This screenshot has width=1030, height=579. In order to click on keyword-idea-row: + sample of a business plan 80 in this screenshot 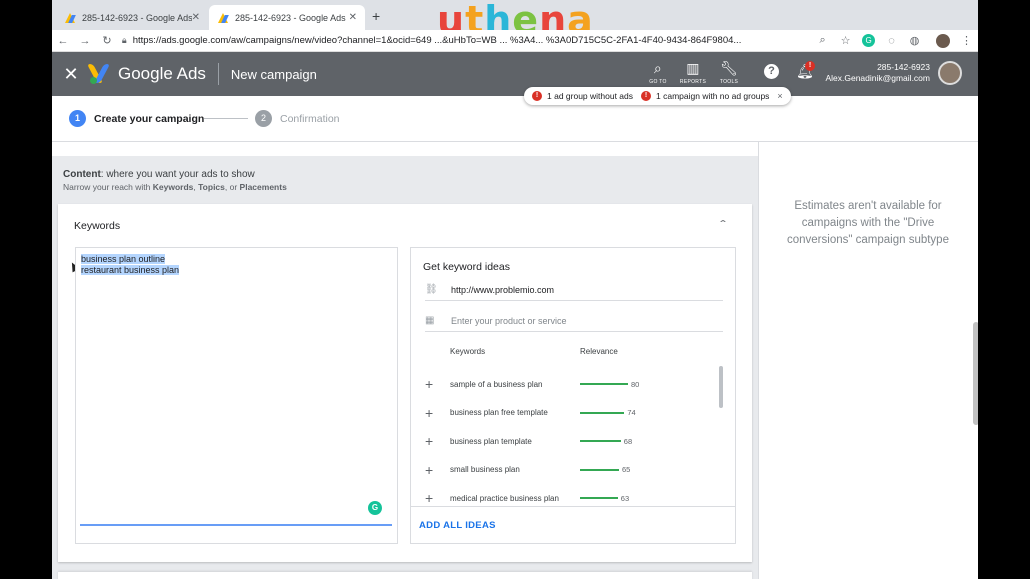, I will do `click(575, 384)`.